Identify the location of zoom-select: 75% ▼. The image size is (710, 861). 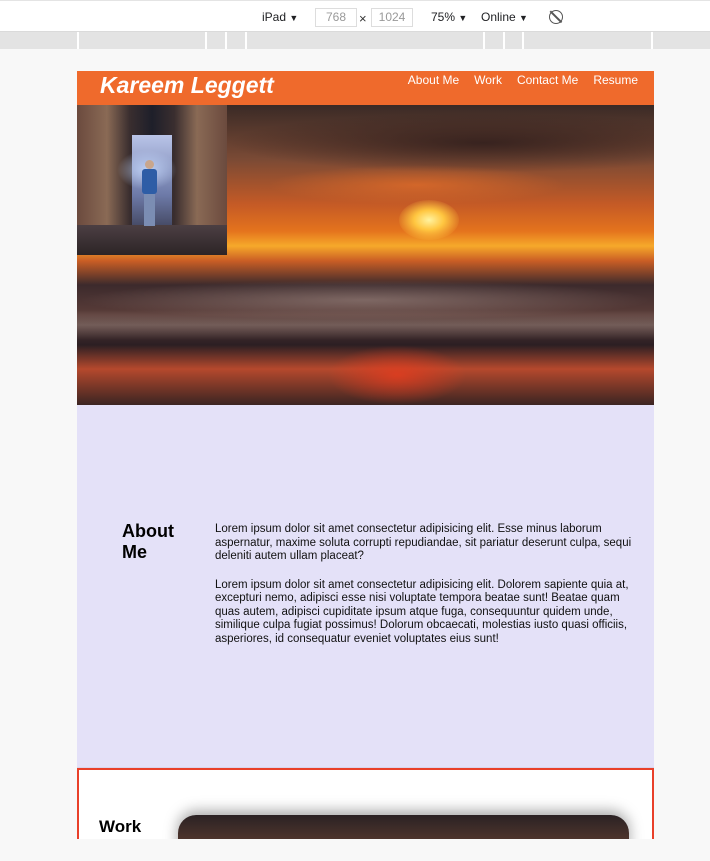
(449, 17).